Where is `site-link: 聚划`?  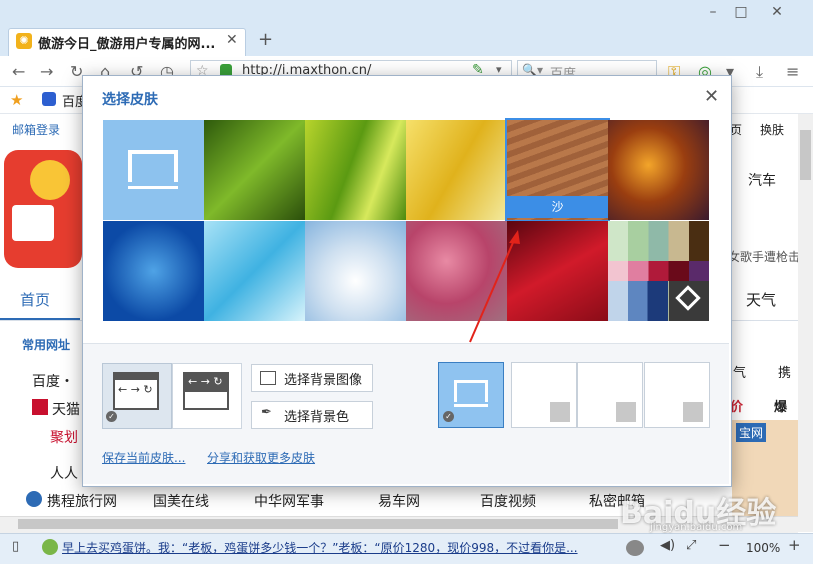 site-link: 聚划 is located at coordinates (64, 437).